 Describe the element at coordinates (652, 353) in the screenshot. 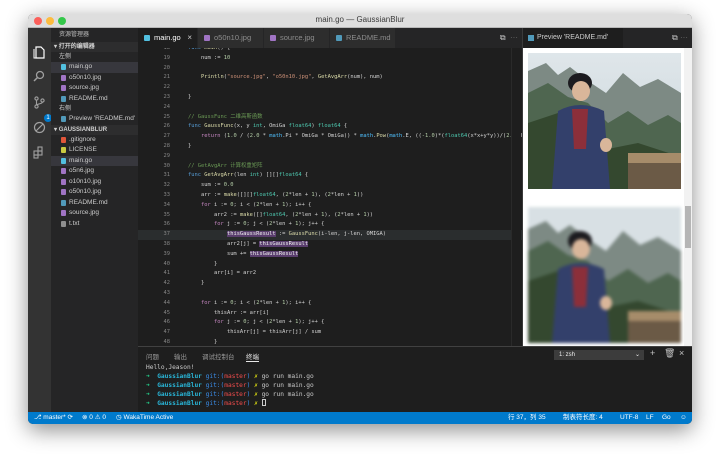

I see `new-terminal-icon: +` at that location.